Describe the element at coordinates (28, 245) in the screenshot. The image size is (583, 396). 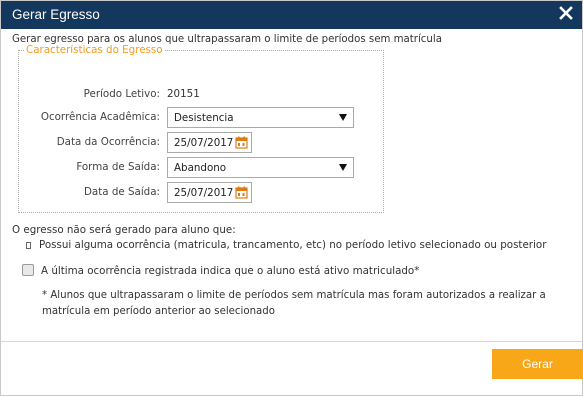
I see `bullet-icon` at that location.